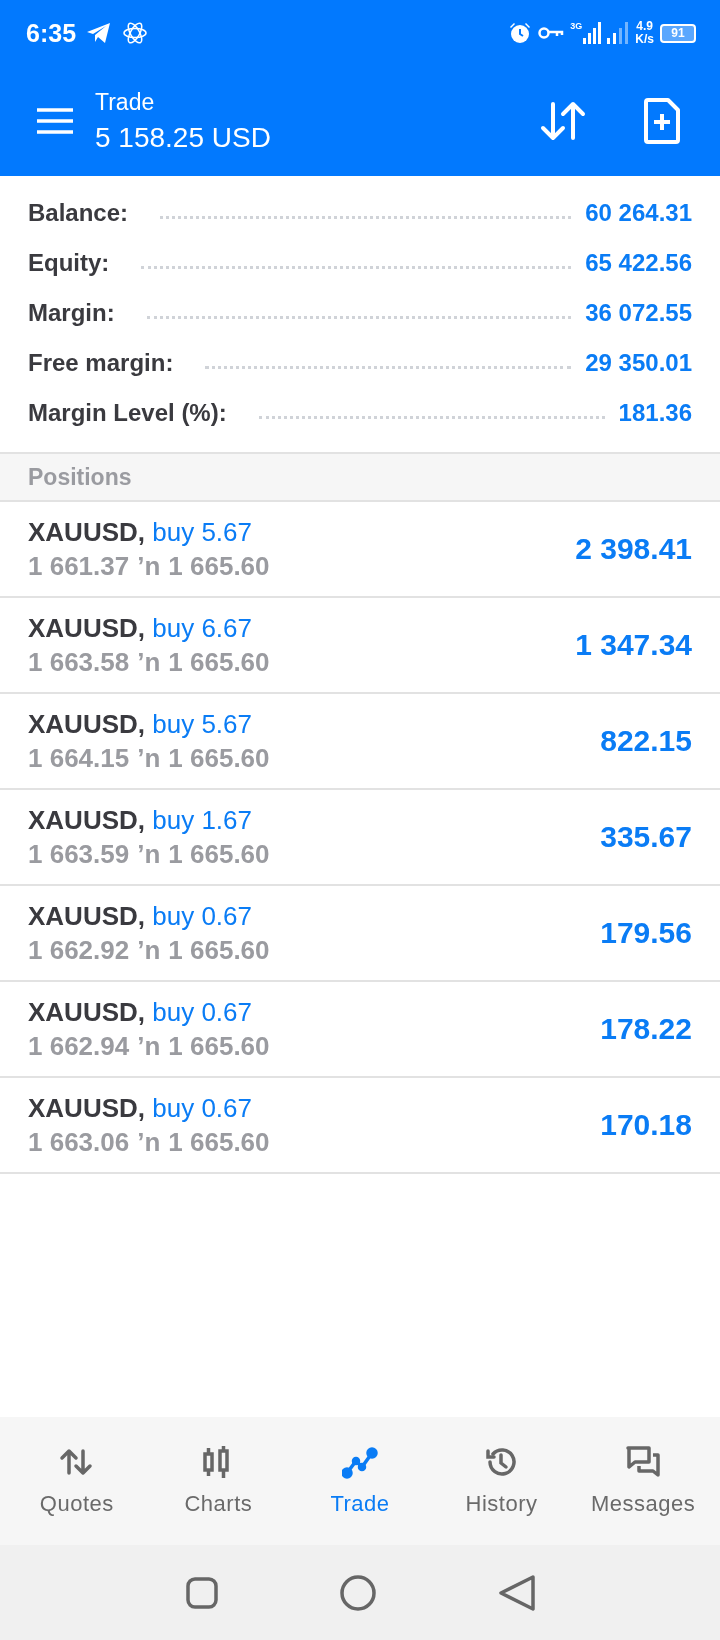 This screenshot has height=1640, width=720. I want to click on account-value: 36 072.55, so click(638, 313).